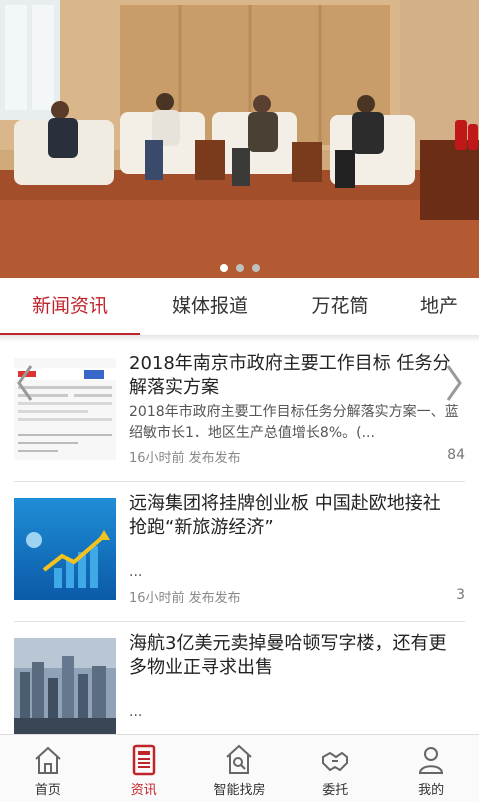  Describe the element at coordinates (439, 306) in the screenshot. I see `tab-real-estate: 地产` at that location.